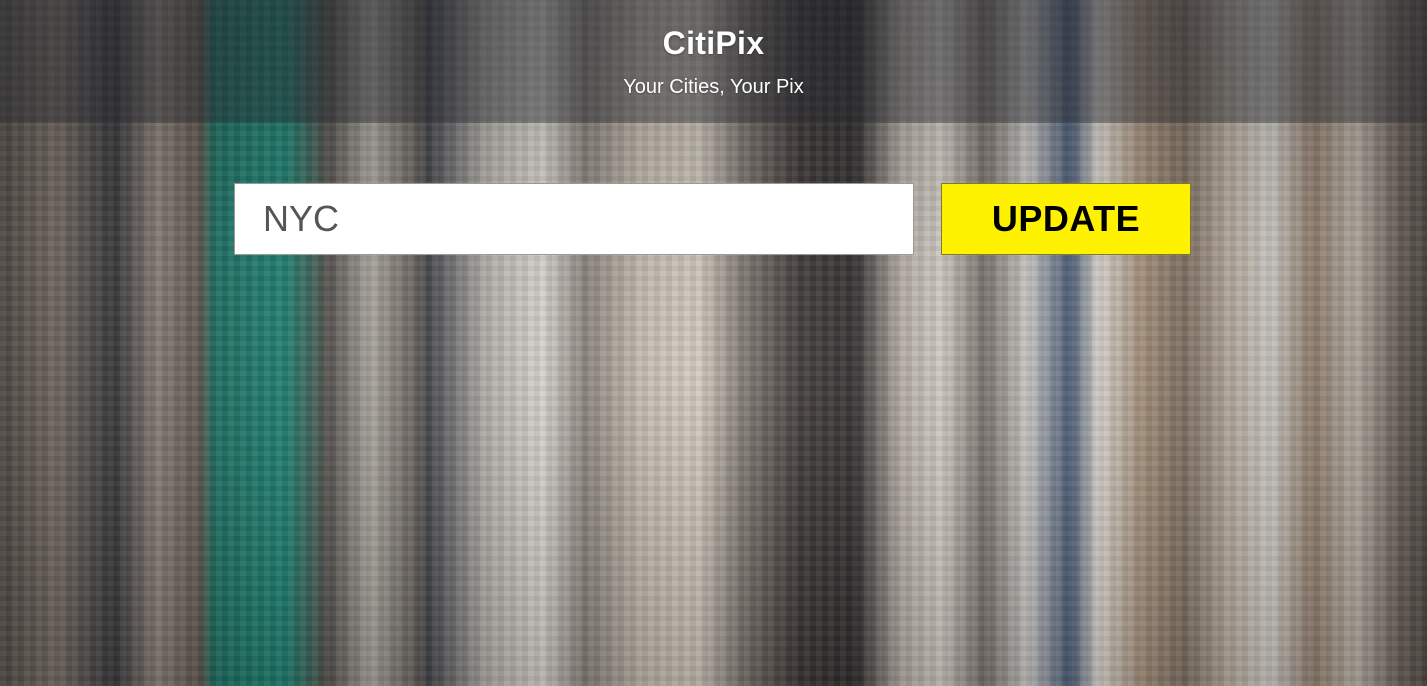 The image size is (1427, 686). Describe the element at coordinates (713, 87) in the screenshot. I see `site-tagline: Your Cities, Your Pix` at that location.